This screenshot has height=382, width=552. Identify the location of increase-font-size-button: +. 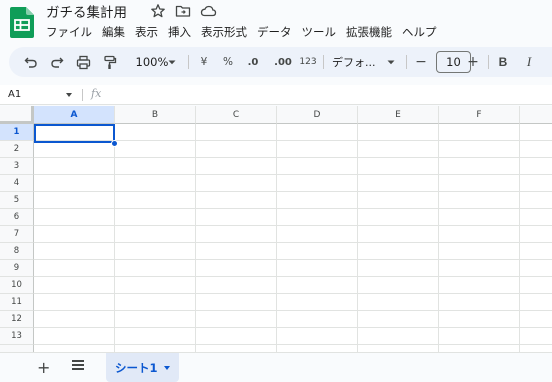
(473, 62).